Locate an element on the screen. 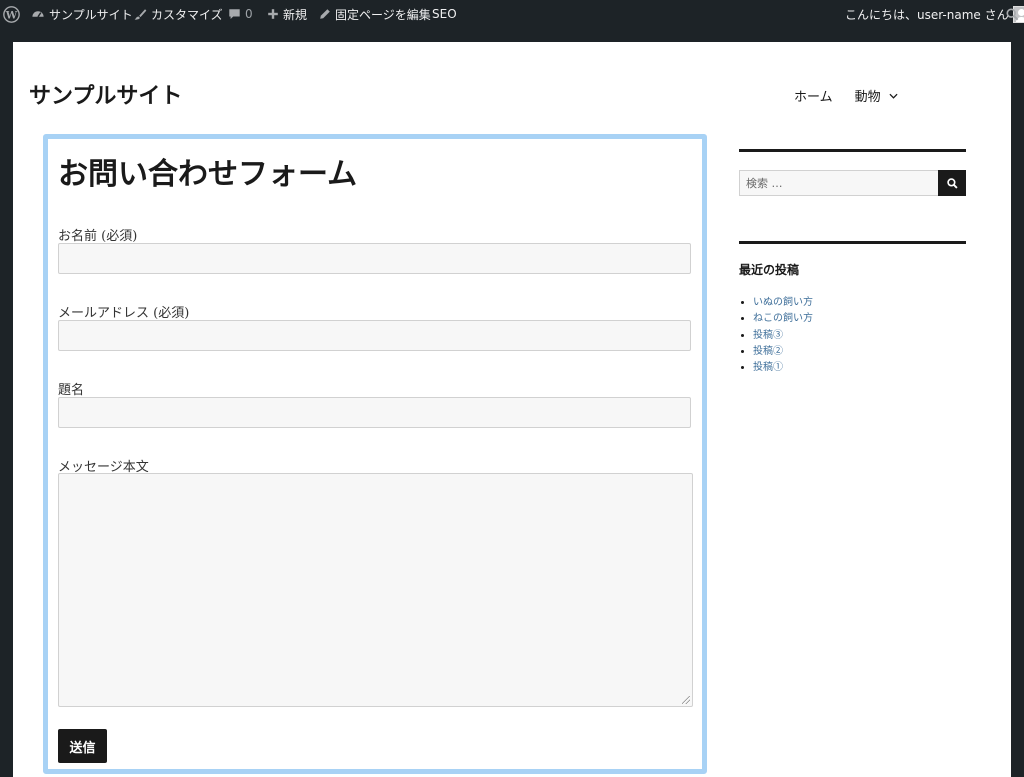  name-input is located at coordinates (374, 258).